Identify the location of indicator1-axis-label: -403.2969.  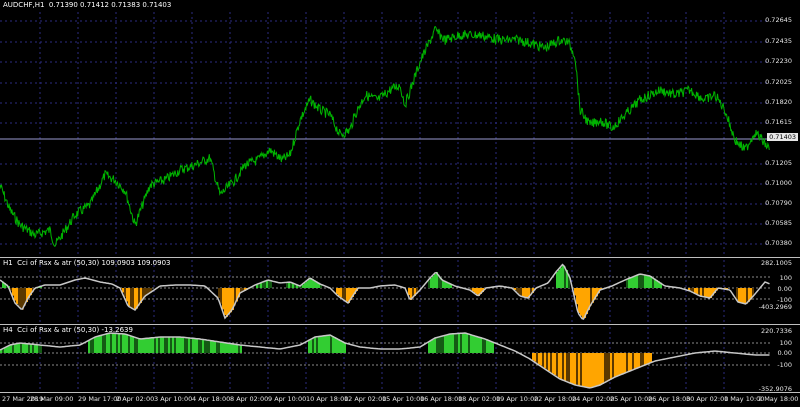
(775, 307).